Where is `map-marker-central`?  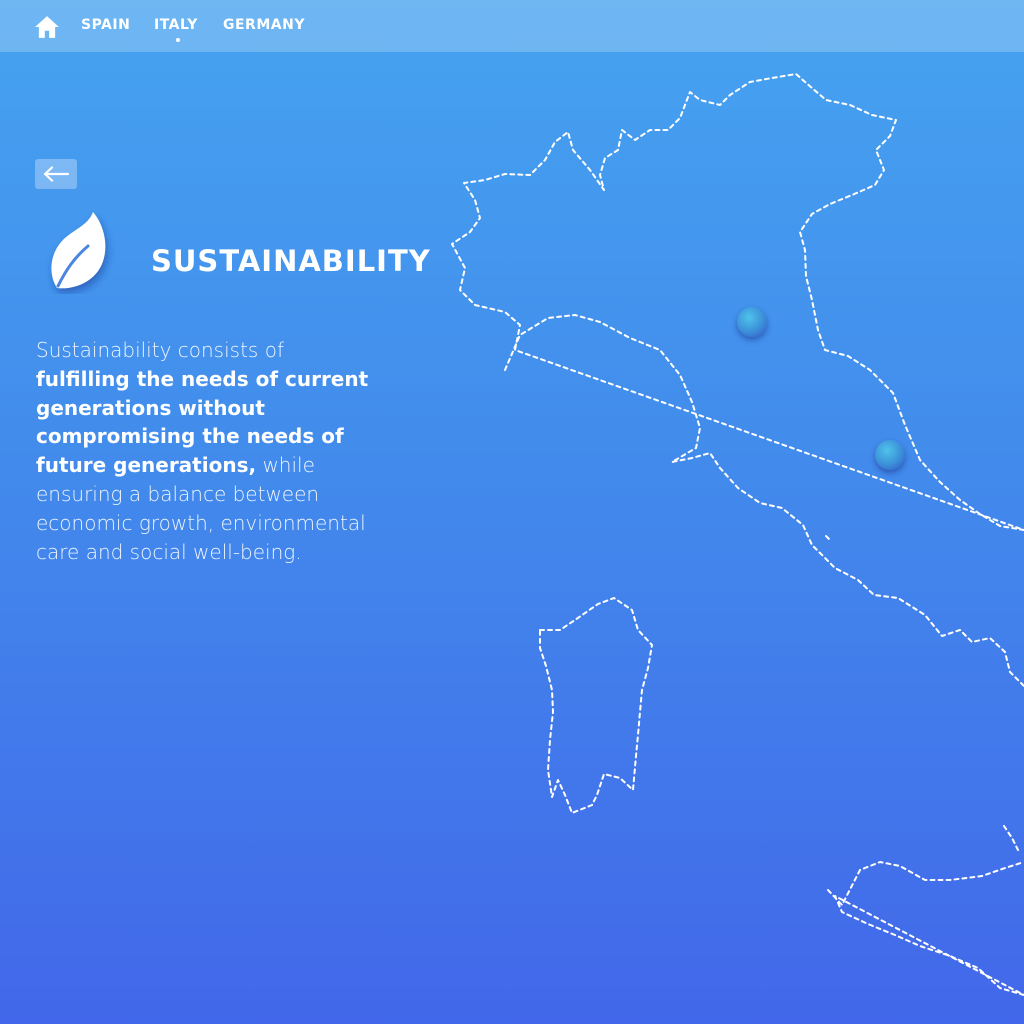
map-marker-central is located at coordinates (890, 455).